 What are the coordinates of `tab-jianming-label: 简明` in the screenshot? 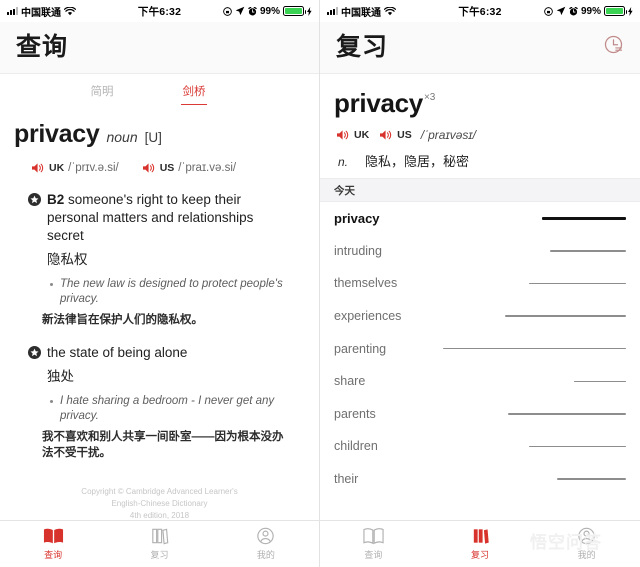 It's located at (102, 92).